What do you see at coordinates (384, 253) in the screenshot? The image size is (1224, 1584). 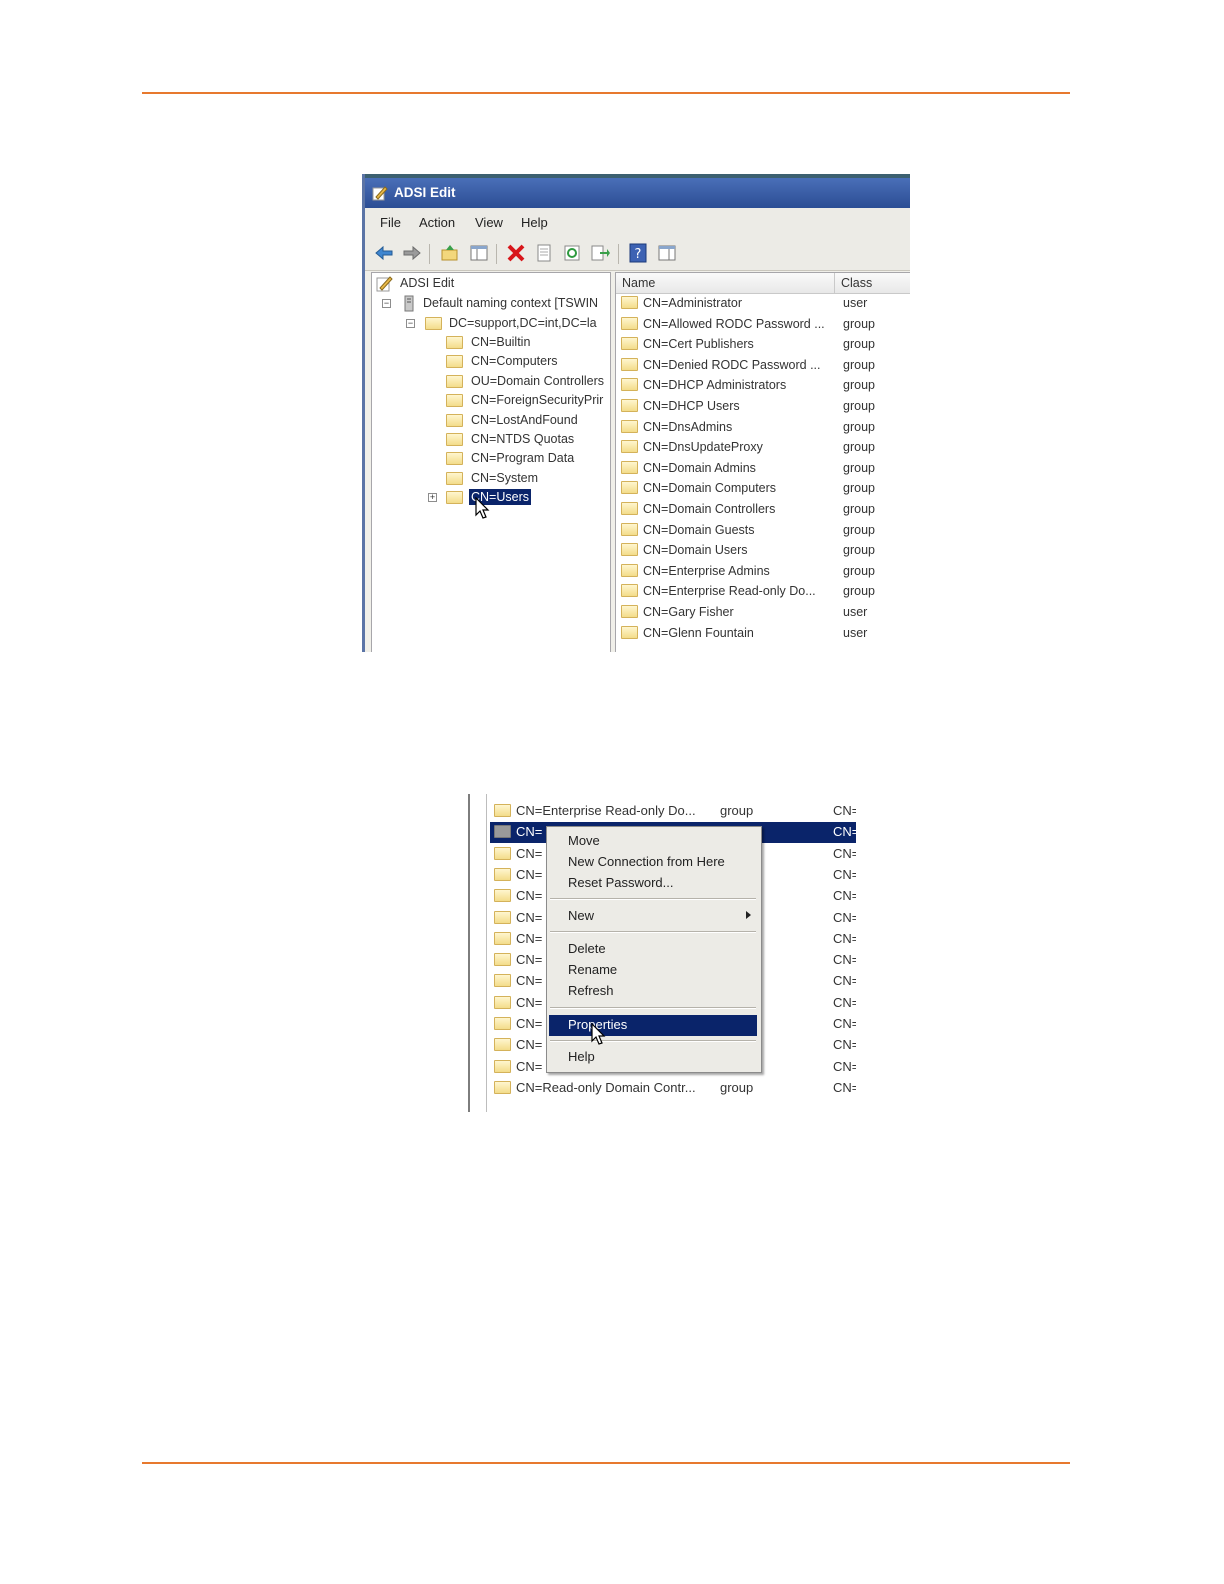 I see `back-icon` at bounding box center [384, 253].